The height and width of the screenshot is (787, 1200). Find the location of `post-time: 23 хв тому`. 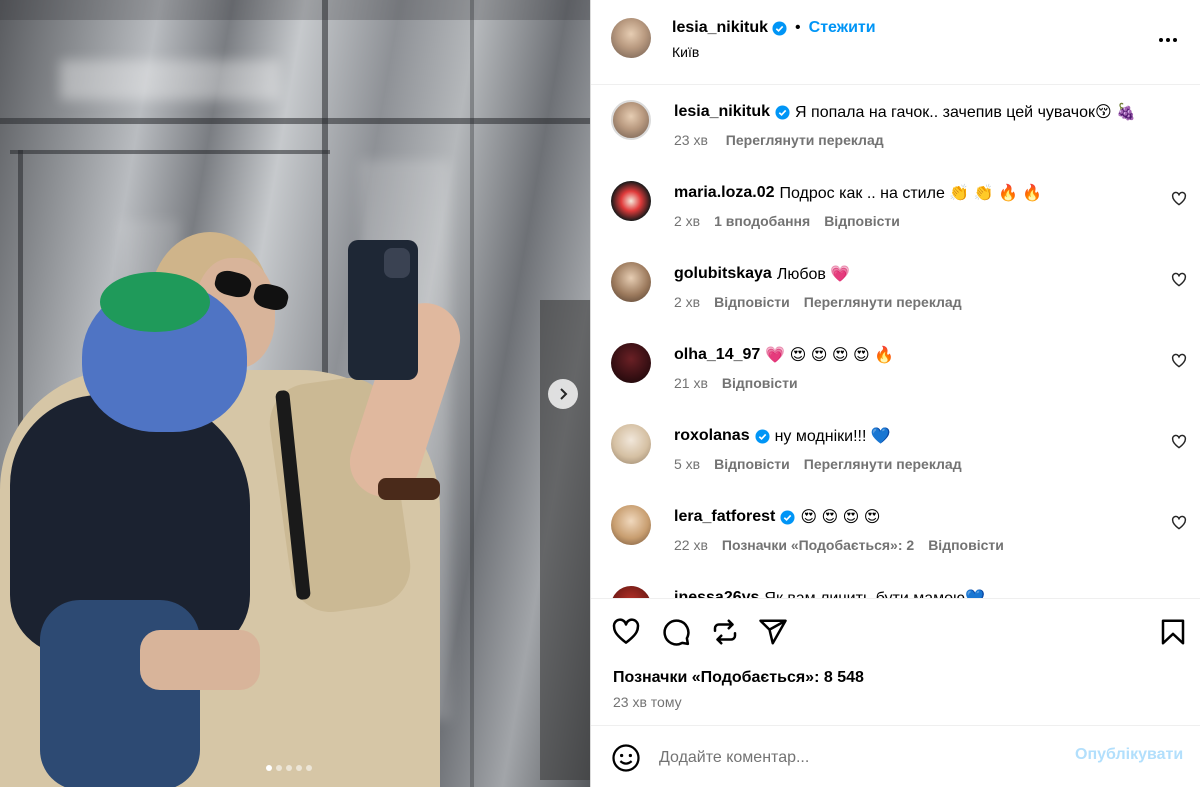

post-time: 23 хв тому is located at coordinates (647, 702).